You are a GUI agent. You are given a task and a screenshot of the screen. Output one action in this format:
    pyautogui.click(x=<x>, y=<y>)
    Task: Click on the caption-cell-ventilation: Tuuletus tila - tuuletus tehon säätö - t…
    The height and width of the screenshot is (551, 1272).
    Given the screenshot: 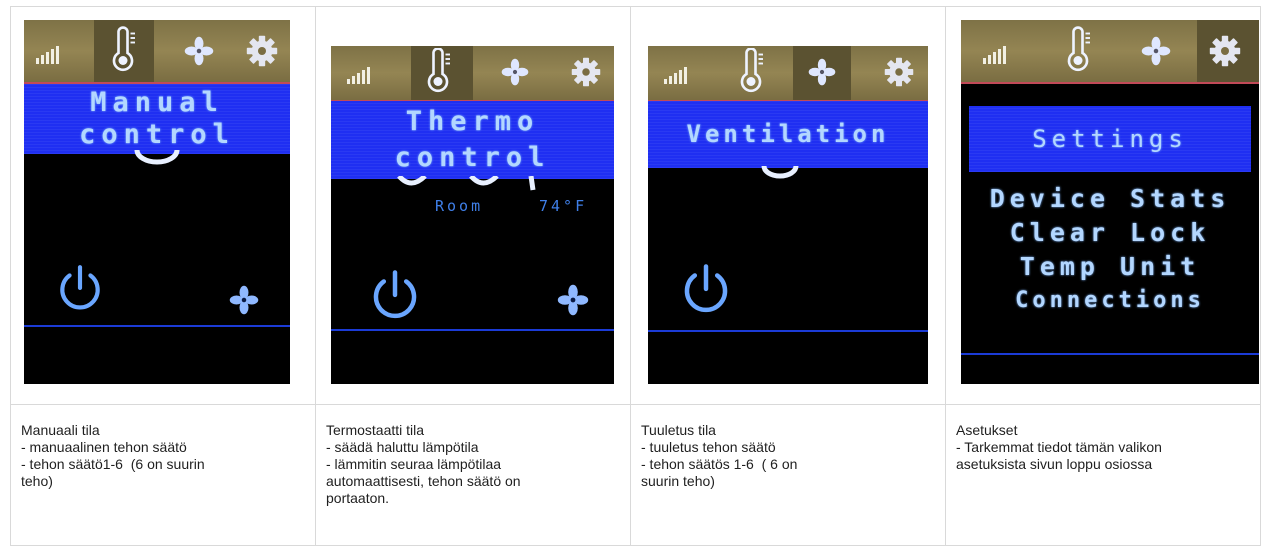 What is the action you would take?
    pyautogui.click(x=788, y=475)
    